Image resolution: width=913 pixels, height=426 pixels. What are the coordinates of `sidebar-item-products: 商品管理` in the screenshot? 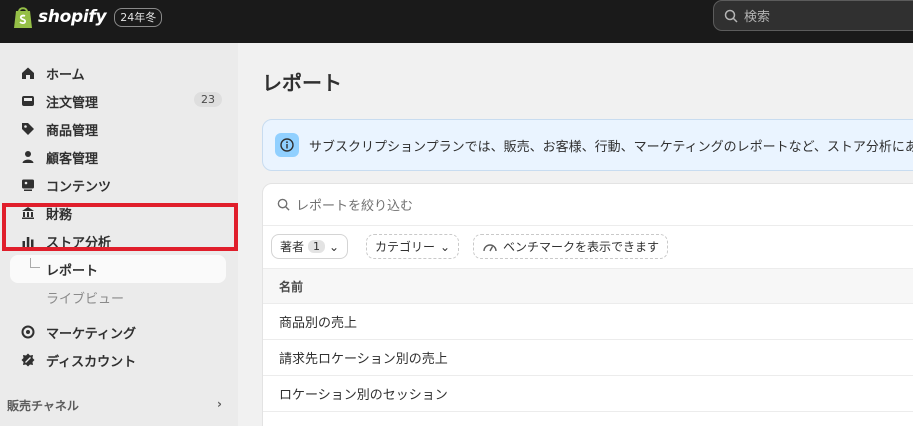 It's located at (118, 129).